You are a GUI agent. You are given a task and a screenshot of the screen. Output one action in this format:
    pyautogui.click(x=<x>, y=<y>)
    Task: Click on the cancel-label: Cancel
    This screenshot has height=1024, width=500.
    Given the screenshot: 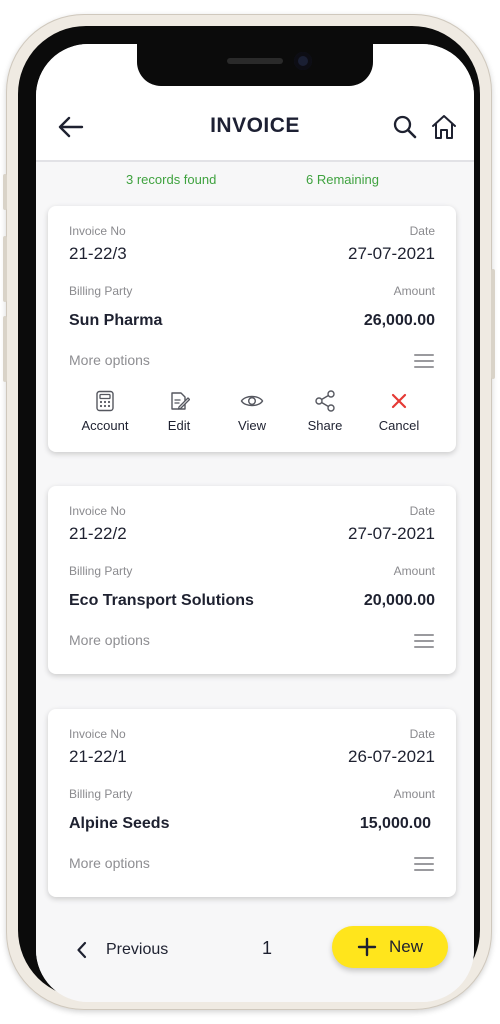 What is the action you would take?
    pyautogui.click(x=399, y=425)
    